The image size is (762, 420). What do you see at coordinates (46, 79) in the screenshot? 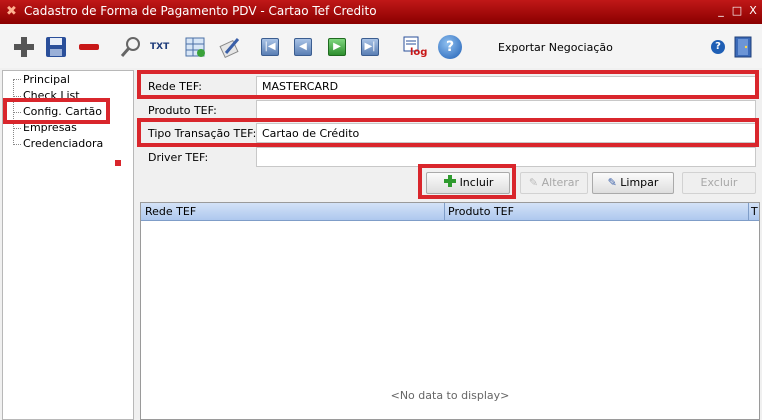
I see `sidebar-item-principal: Principal` at bounding box center [46, 79].